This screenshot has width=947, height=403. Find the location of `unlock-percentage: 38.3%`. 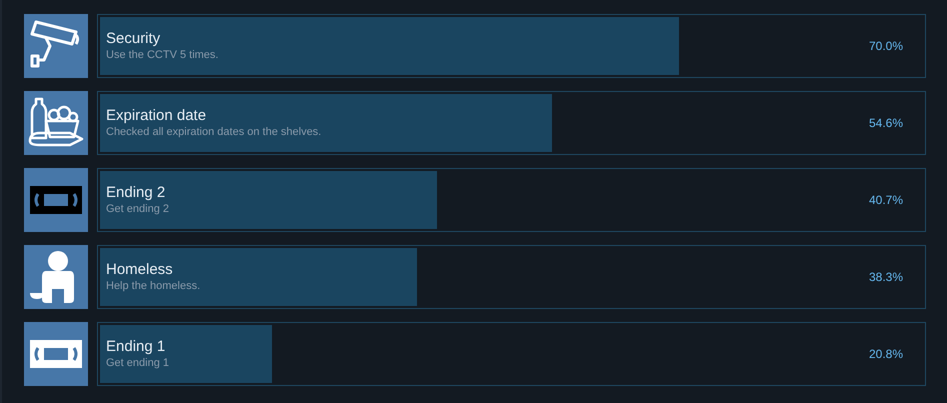

unlock-percentage: 38.3% is located at coordinates (885, 277).